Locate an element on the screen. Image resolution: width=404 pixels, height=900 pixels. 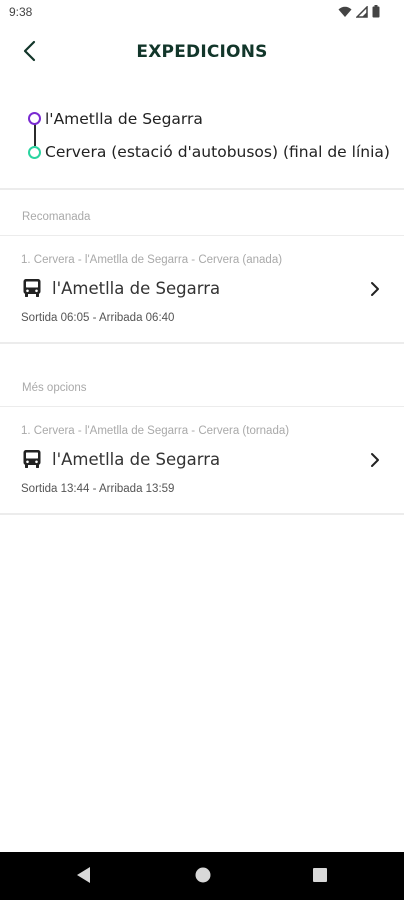
trip-times: Sortida 13:44 - Arribada 13:59 is located at coordinates (98, 489).